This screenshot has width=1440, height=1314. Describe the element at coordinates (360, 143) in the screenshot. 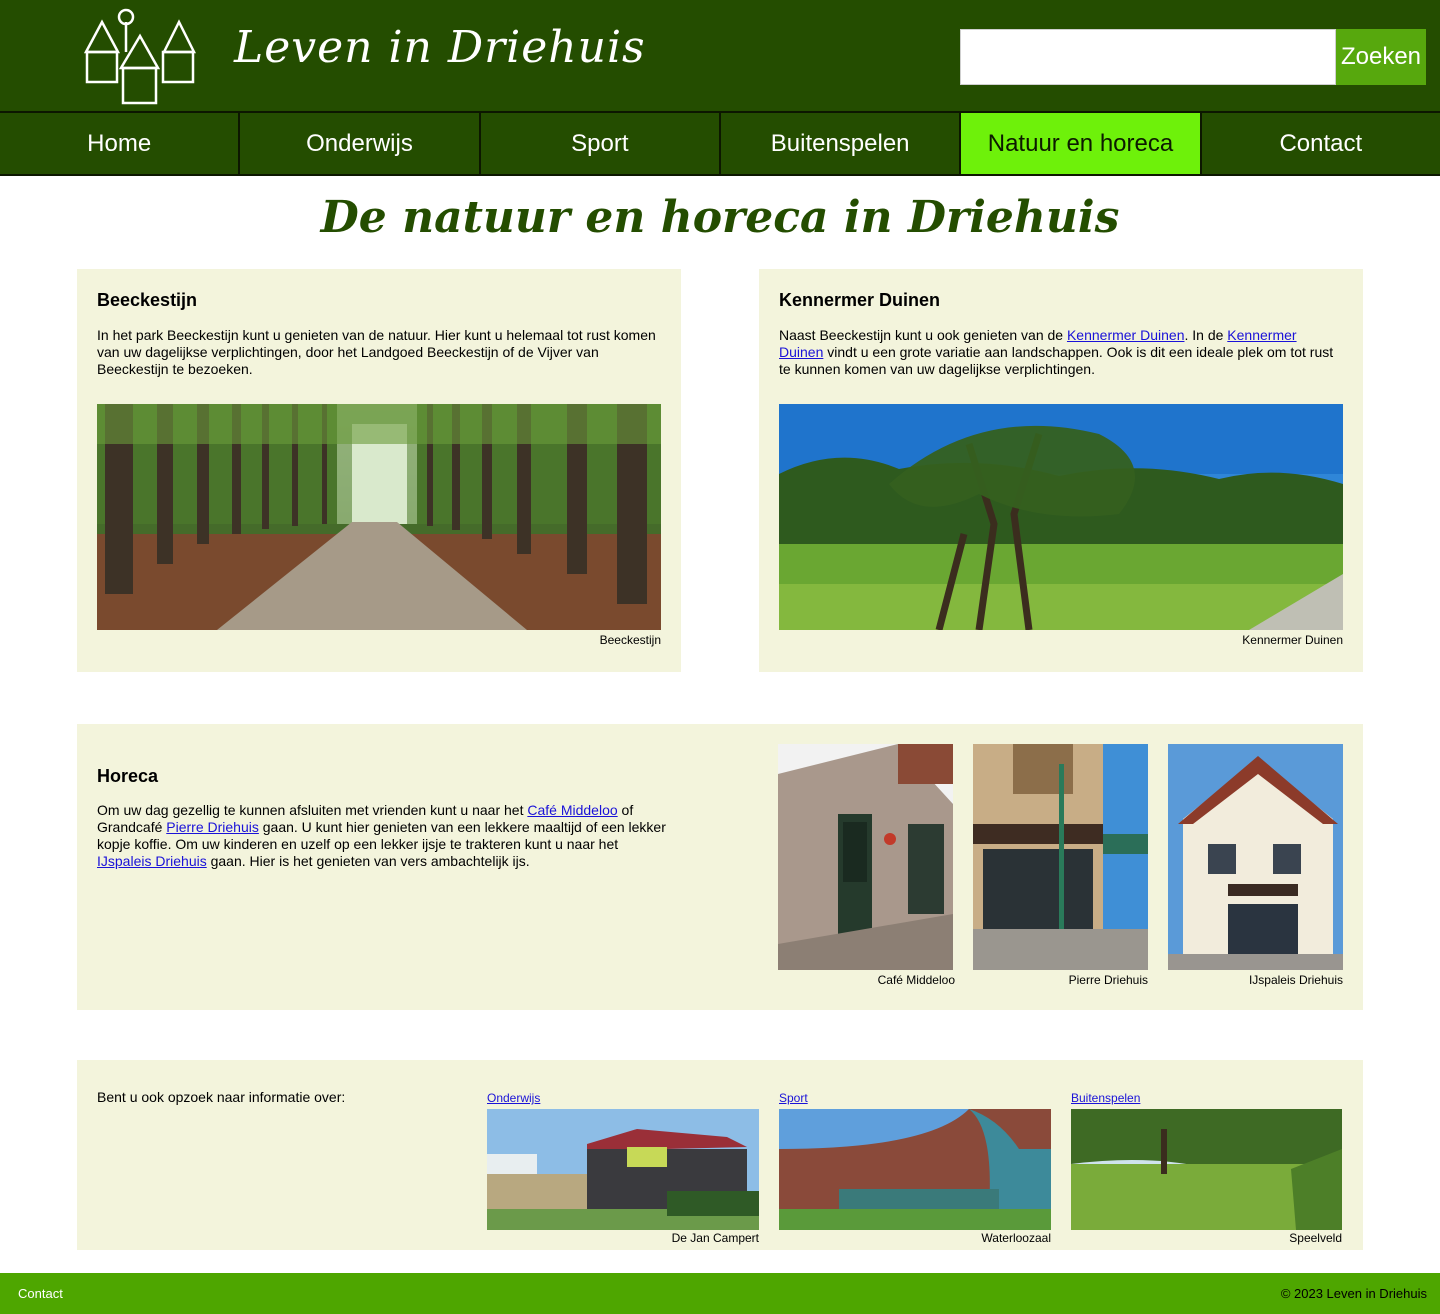

I see `nav-item-onderwijs: Onderwijs` at that location.